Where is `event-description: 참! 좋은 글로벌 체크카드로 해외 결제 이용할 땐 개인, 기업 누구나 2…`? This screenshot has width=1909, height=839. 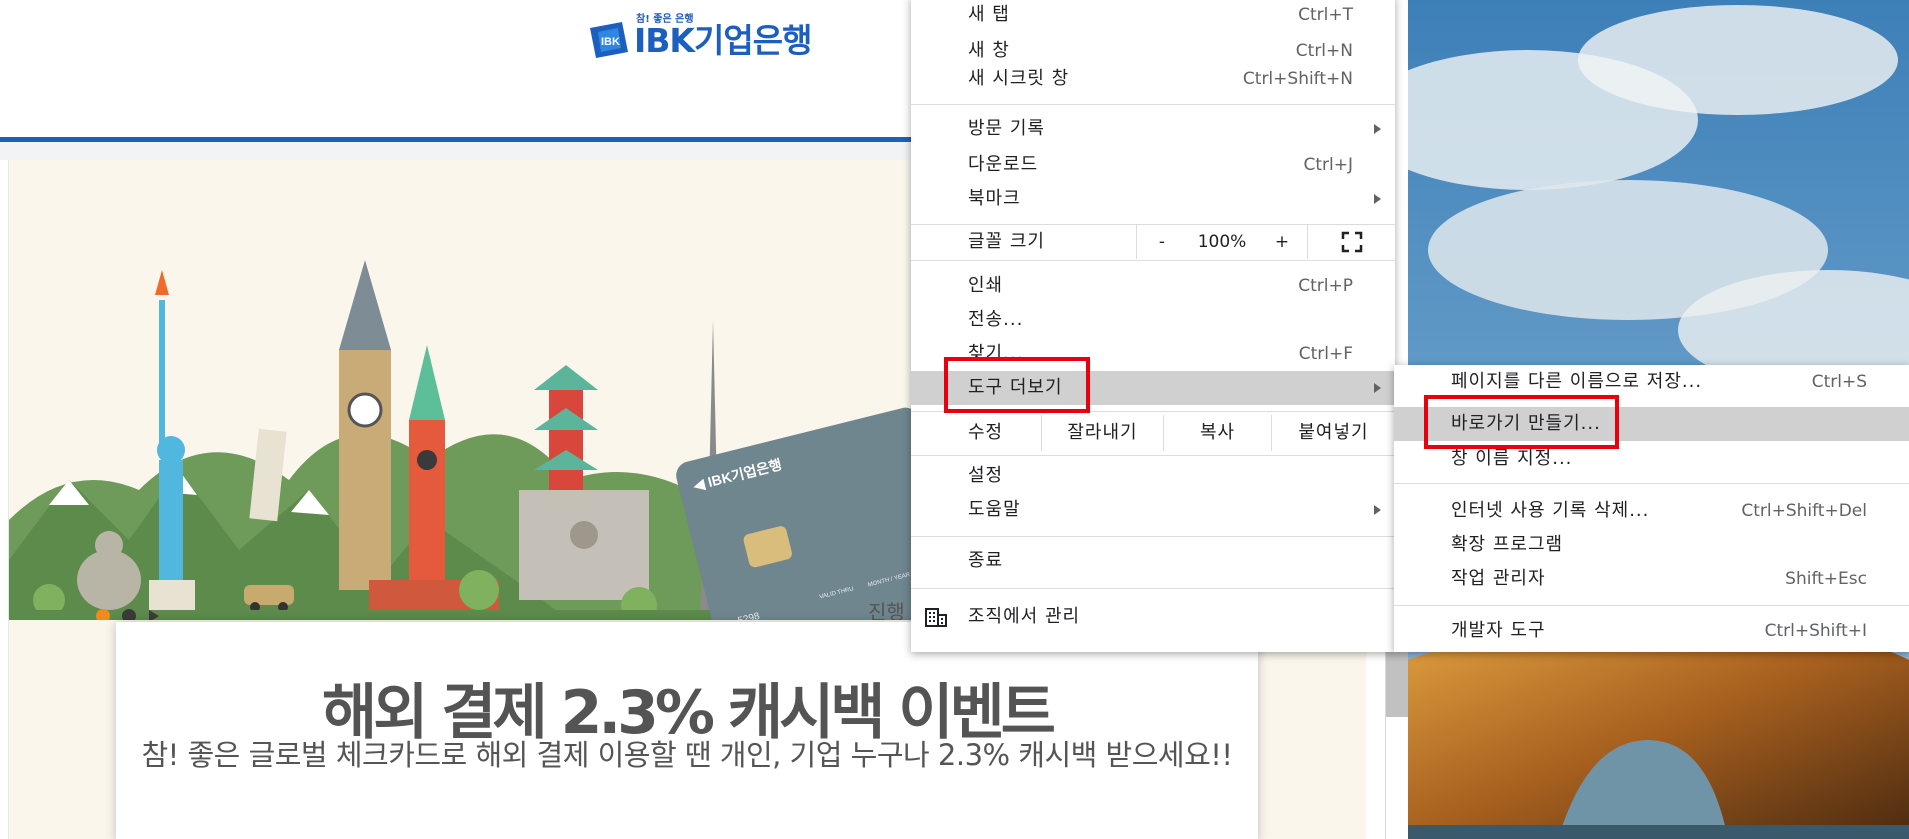
event-description: 참! 좋은 글로벌 체크카드로 해외 결제 이용할 땐 개인, 기업 누구나 2… is located at coordinates (687, 755).